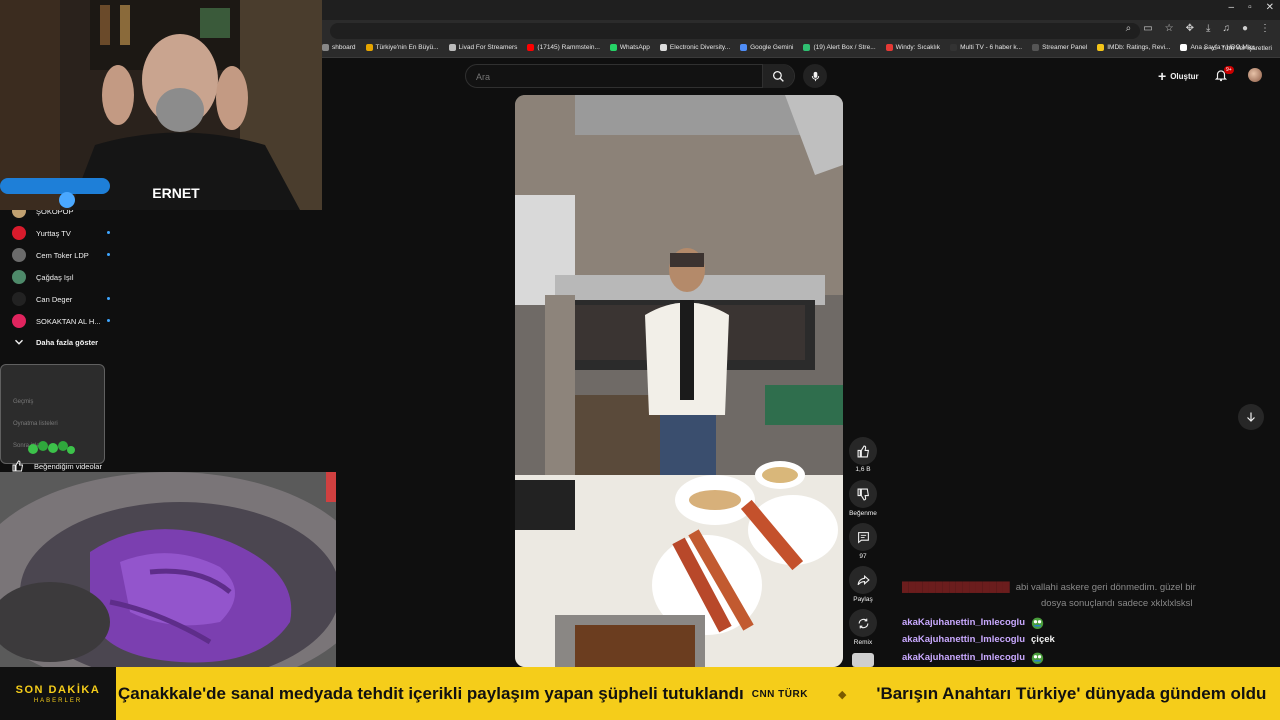 The height and width of the screenshot is (720, 1280). I want to click on cast-icon: ▭, so click(1147, 28).